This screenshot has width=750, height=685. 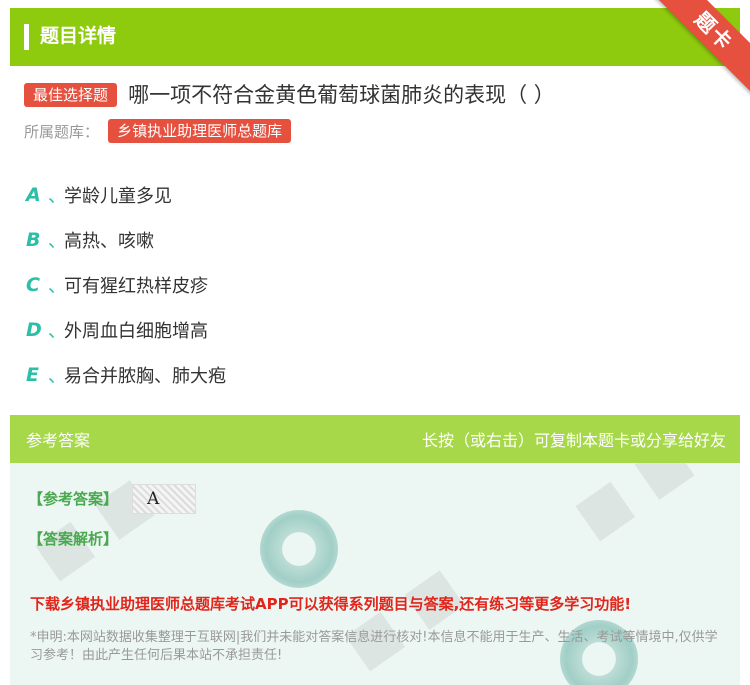 What do you see at coordinates (118, 196) in the screenshot?
I see `option-text: 学龄儿童多见` at bounding box center [118, 196].